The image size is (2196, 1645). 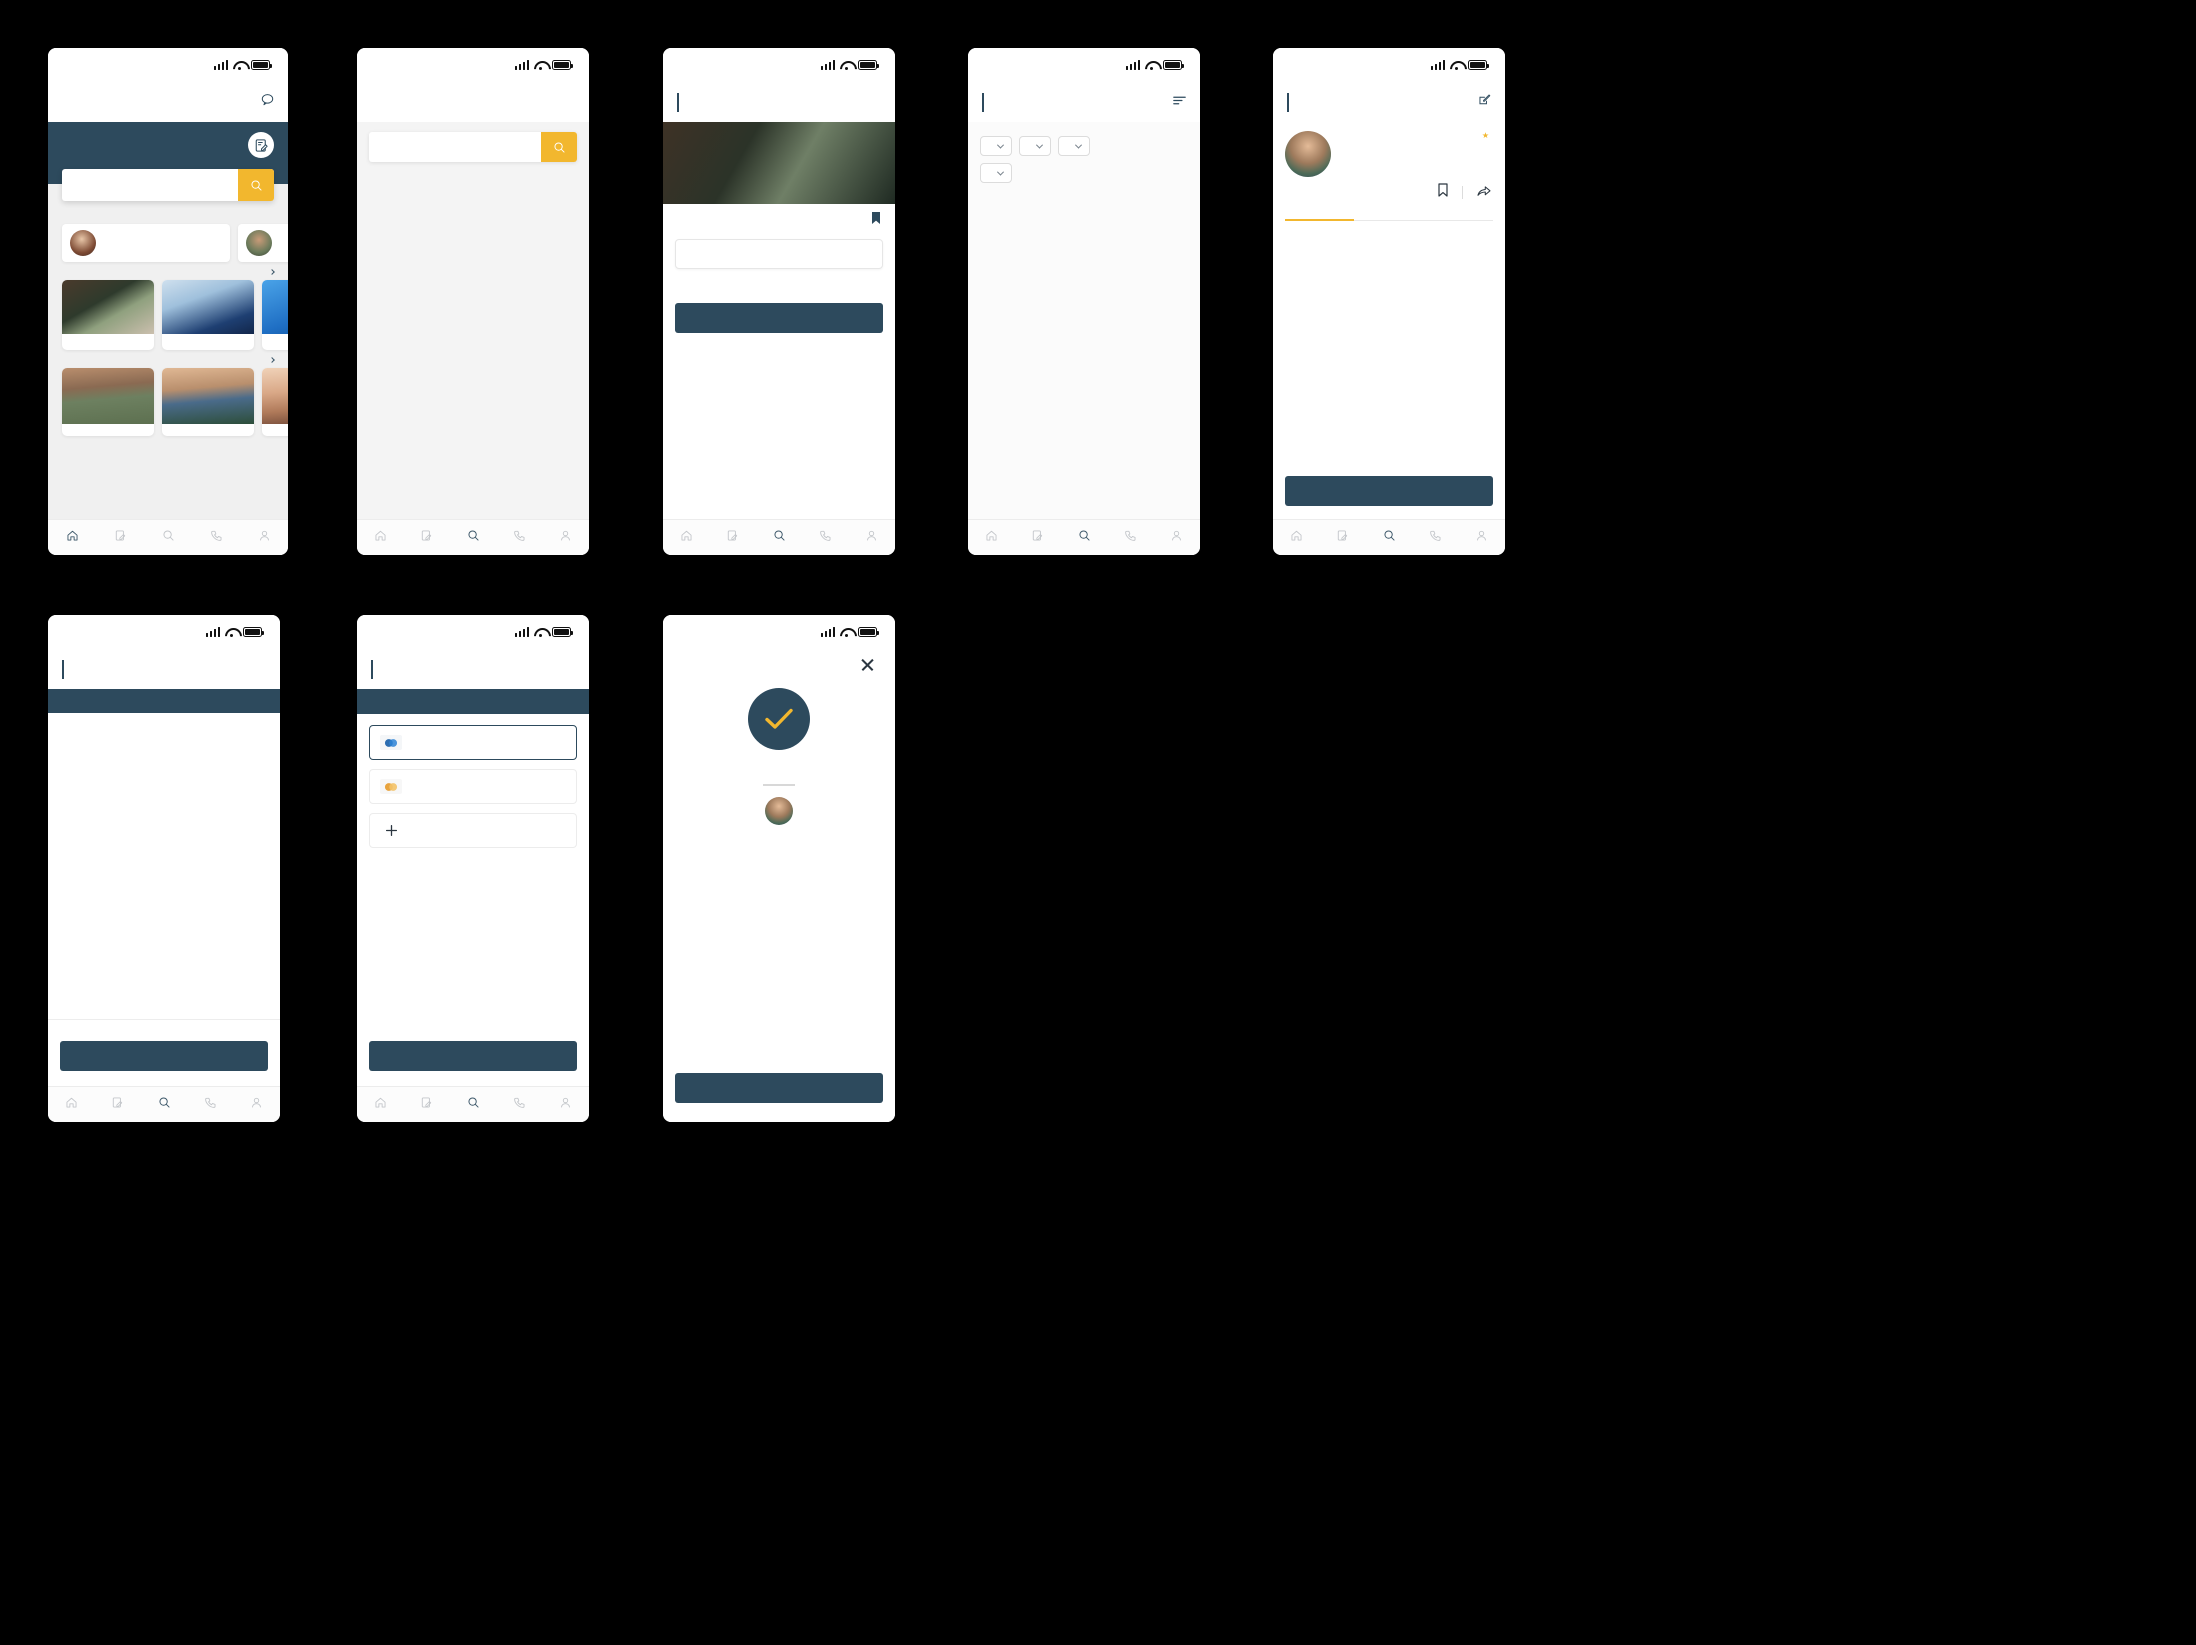 What do you see at coordinates (1000, 145) in the screenshot?
I see `chevron-down-icon` at bounding box center [1000, 145].